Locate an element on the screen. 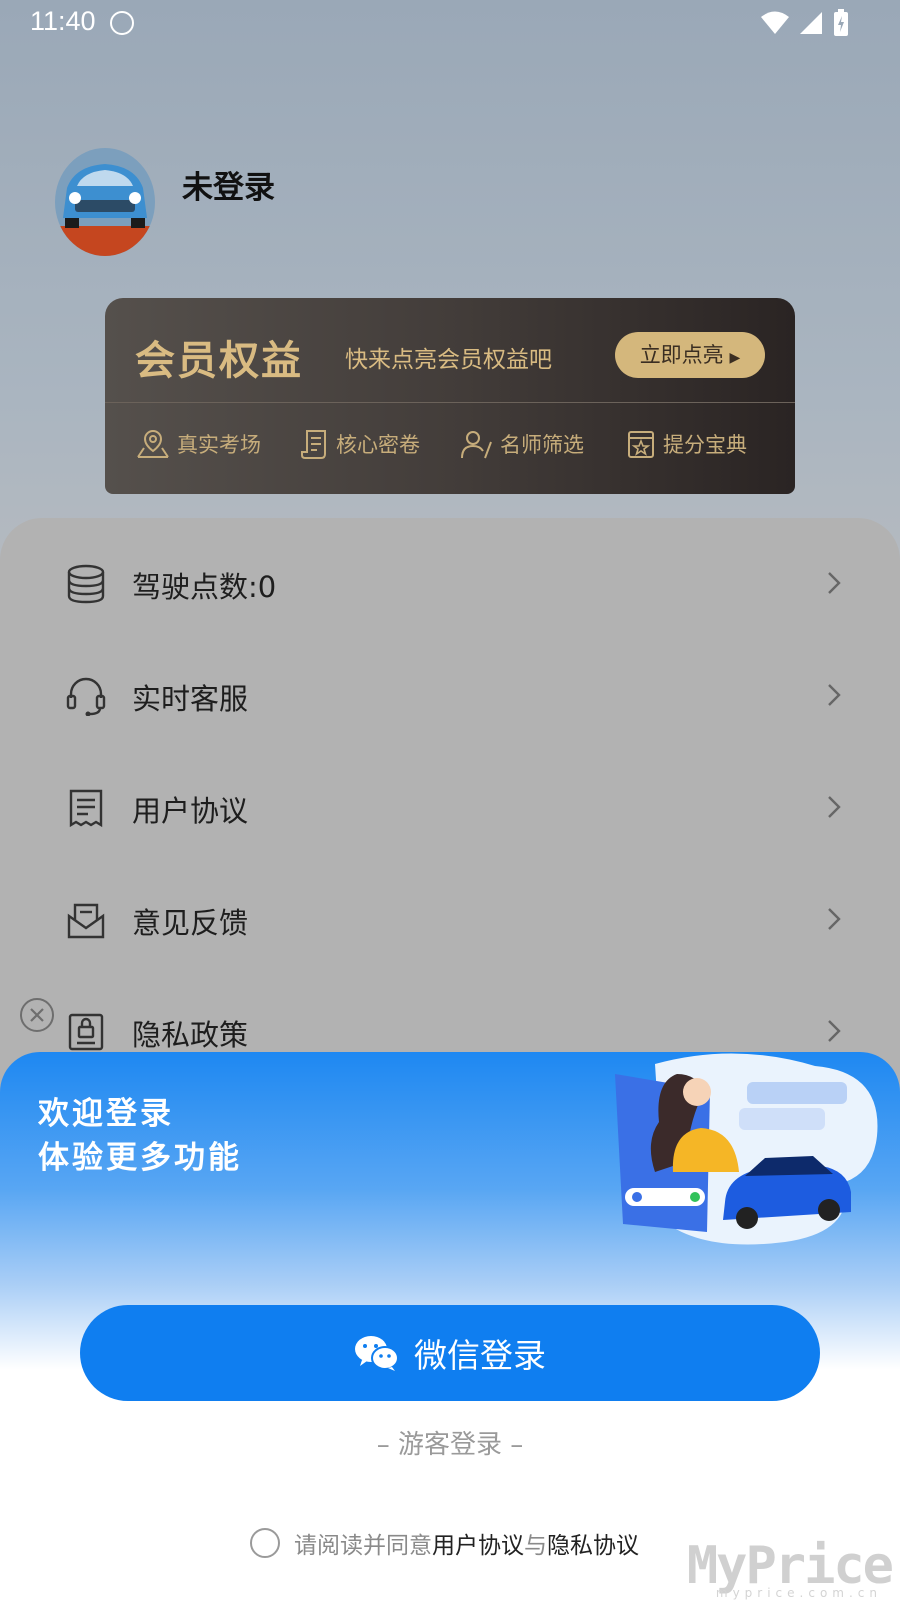  activate-membership-button: 立即点亮 ▶ is located at coordinates (690, 355).